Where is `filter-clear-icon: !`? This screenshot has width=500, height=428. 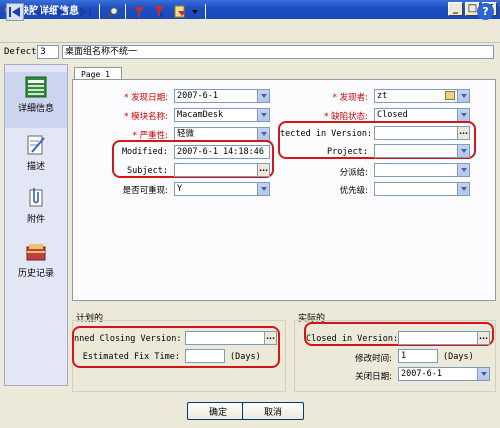 filter-clear-icon: ! is located at coordinates (159, 12).